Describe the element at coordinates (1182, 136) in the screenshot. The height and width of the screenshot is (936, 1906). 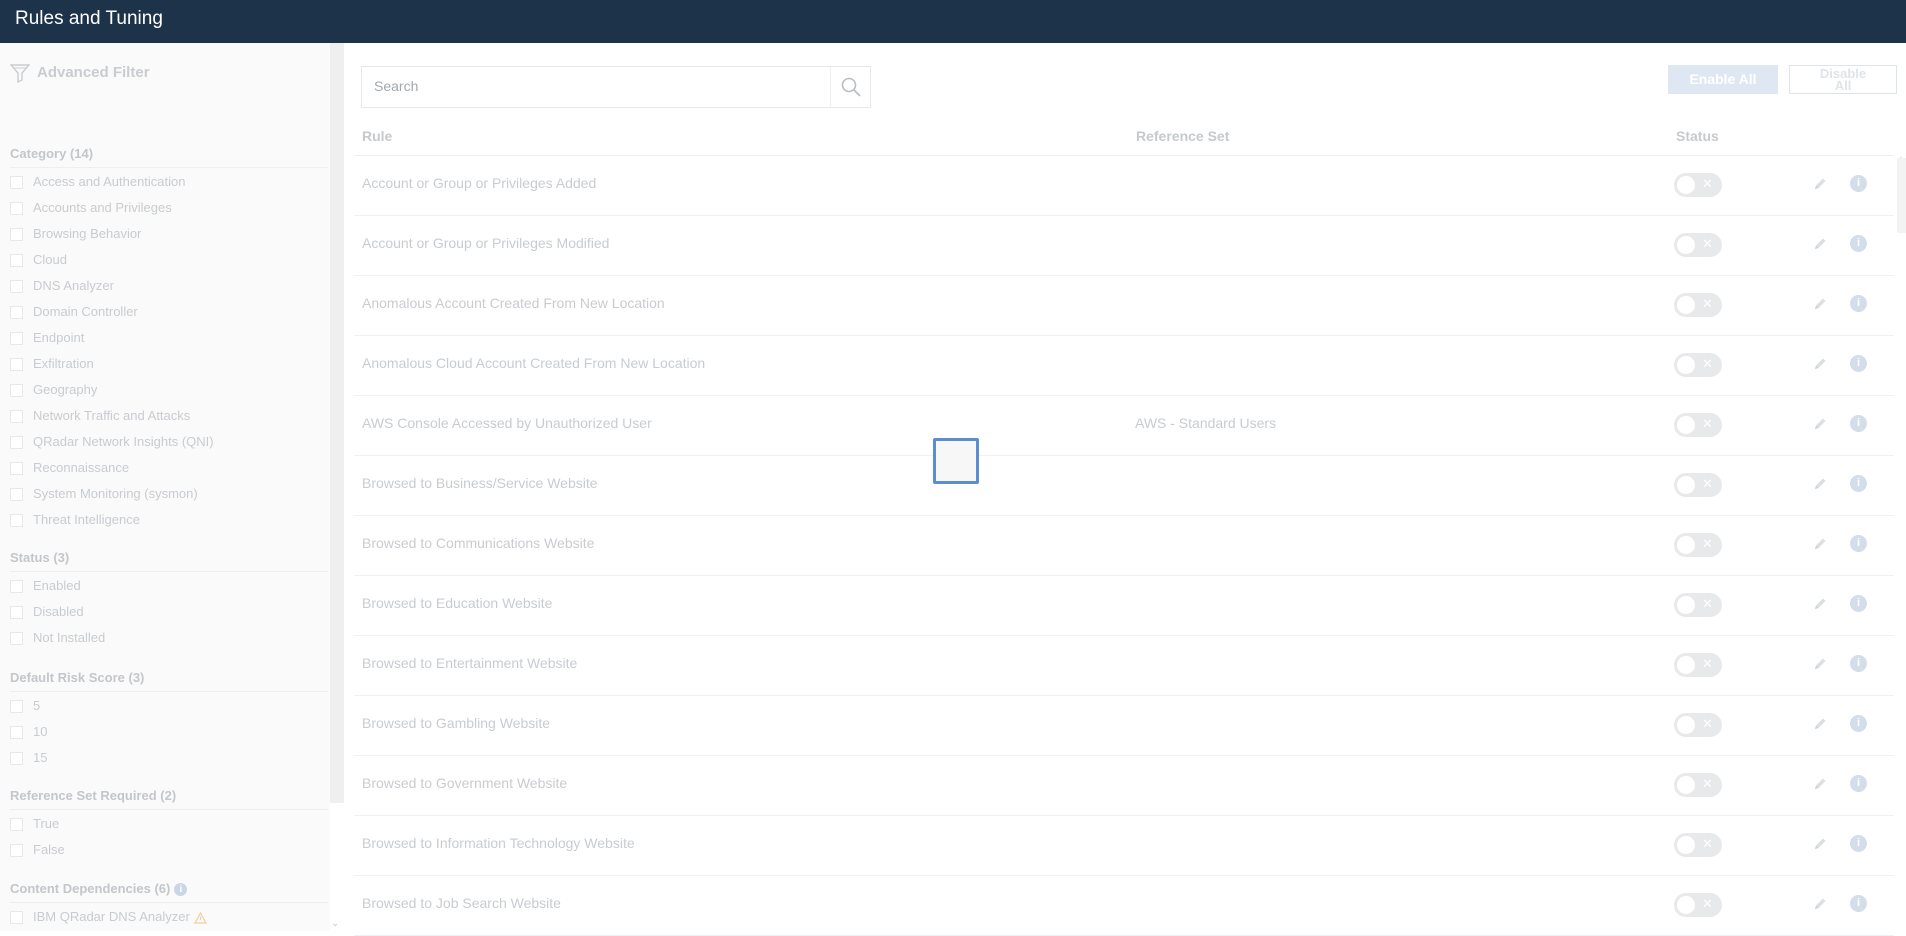
I see `column-header-reference-set: Reference Set` at that location.